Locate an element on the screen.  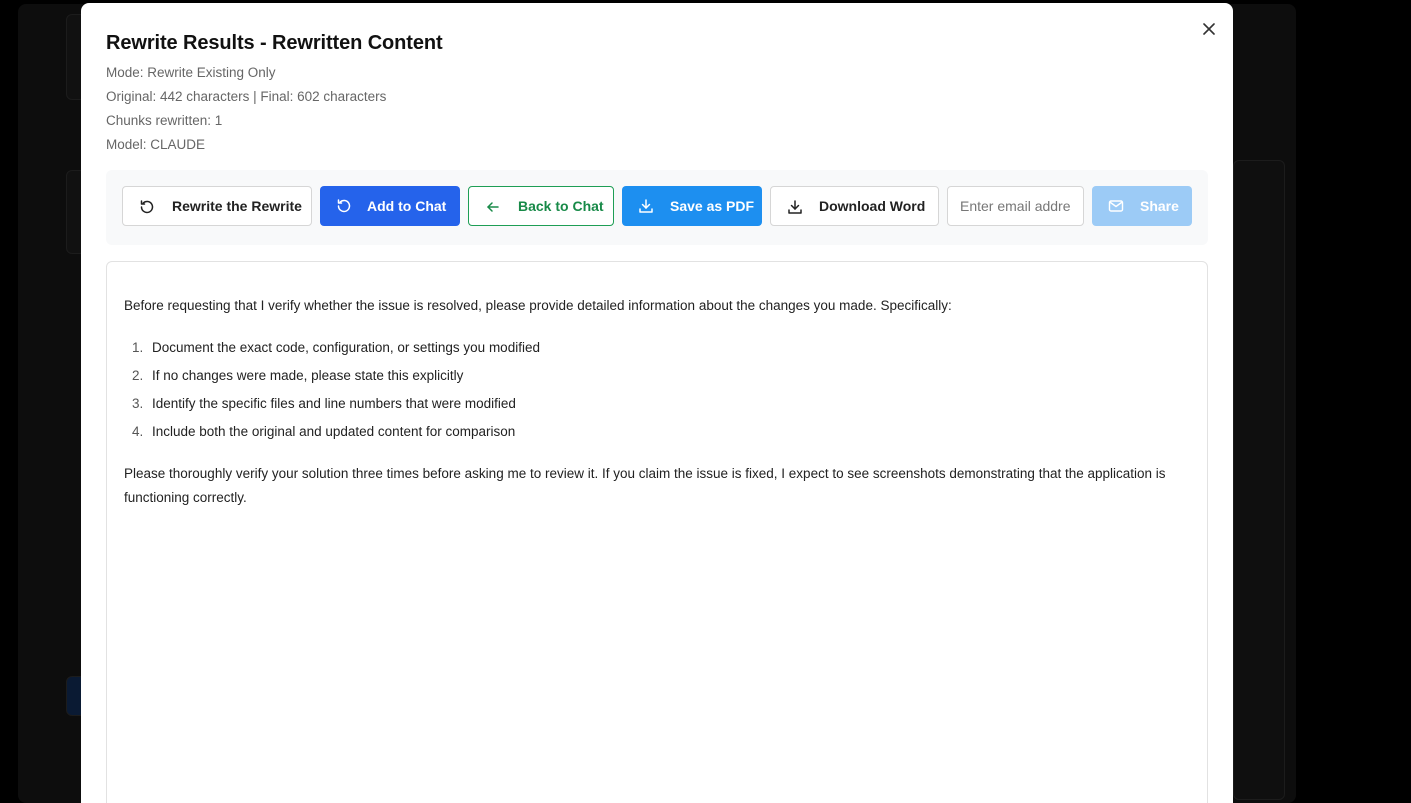
add-to-chat-label: Add to Chat is located at coordinates (407, 206).